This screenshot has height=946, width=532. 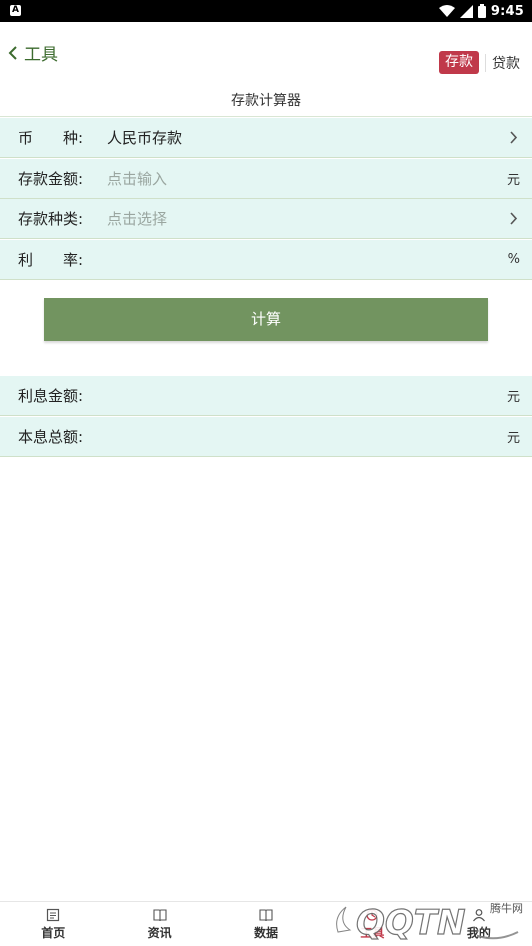 What do you see at coordinates (446, 10) in the screenshot?
I see `wifi-icon` at bounding box center [446, 10].